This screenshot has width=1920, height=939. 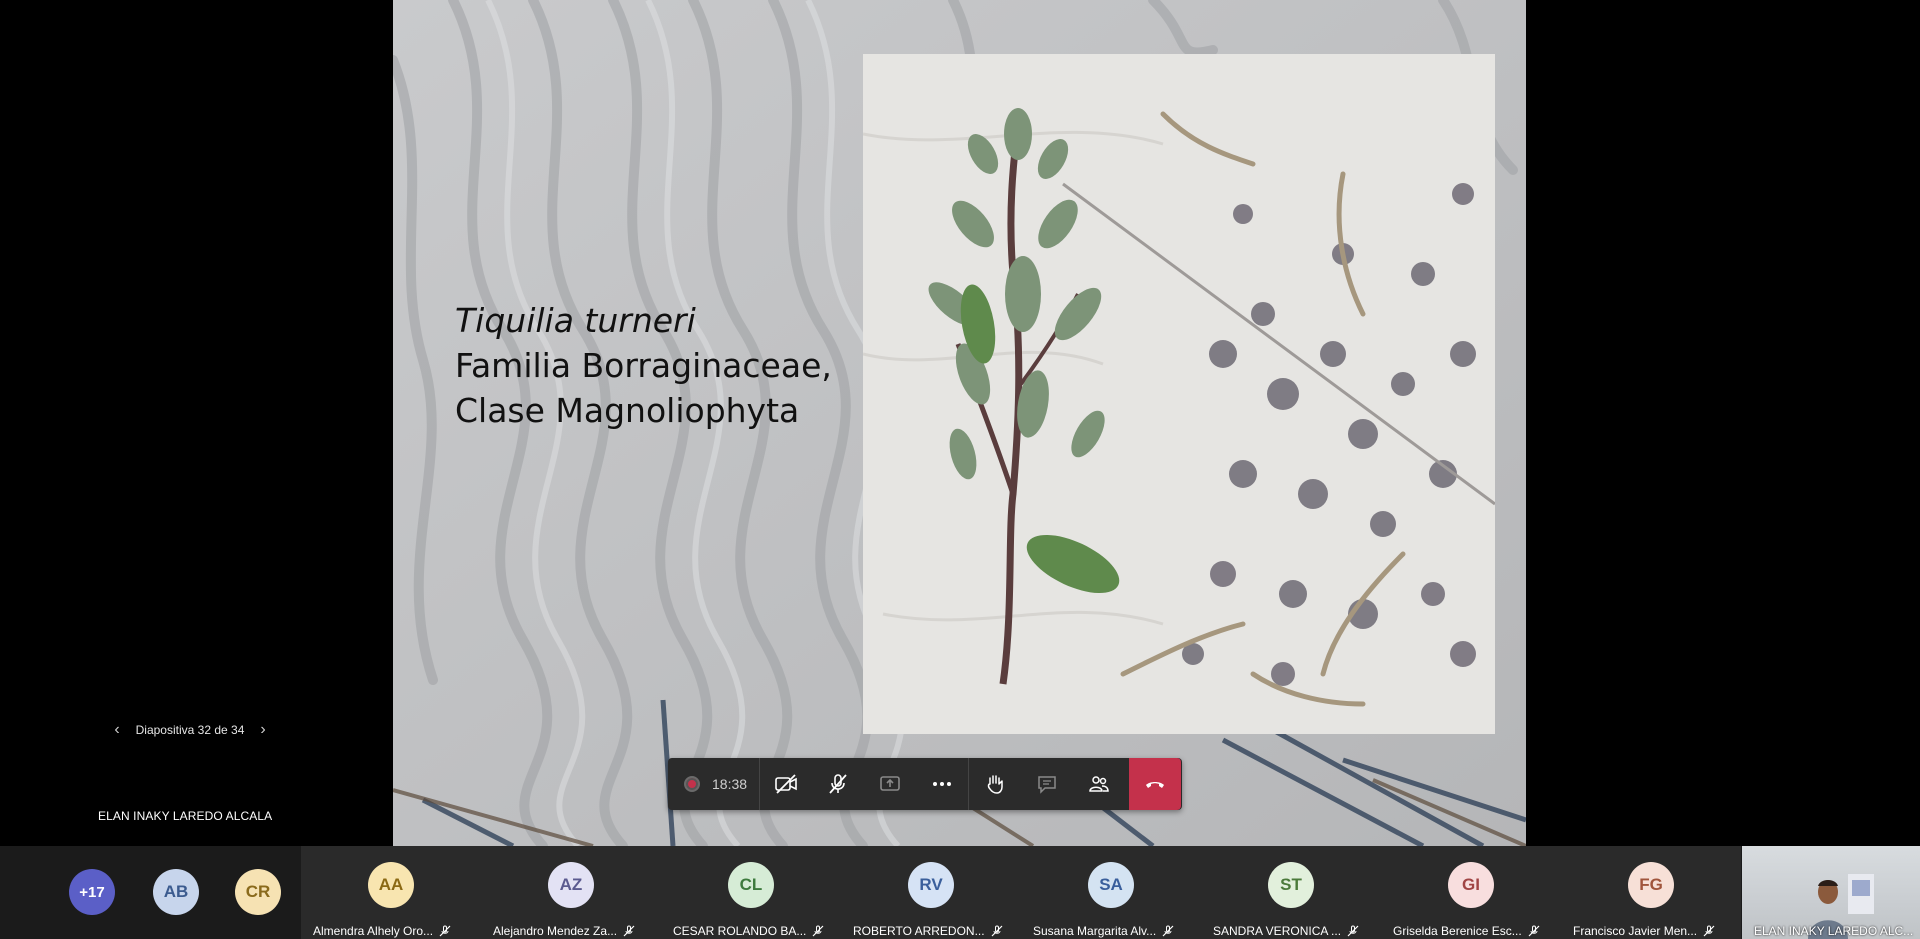 I want to click on avatar: RV, so click(x=931, y=885).